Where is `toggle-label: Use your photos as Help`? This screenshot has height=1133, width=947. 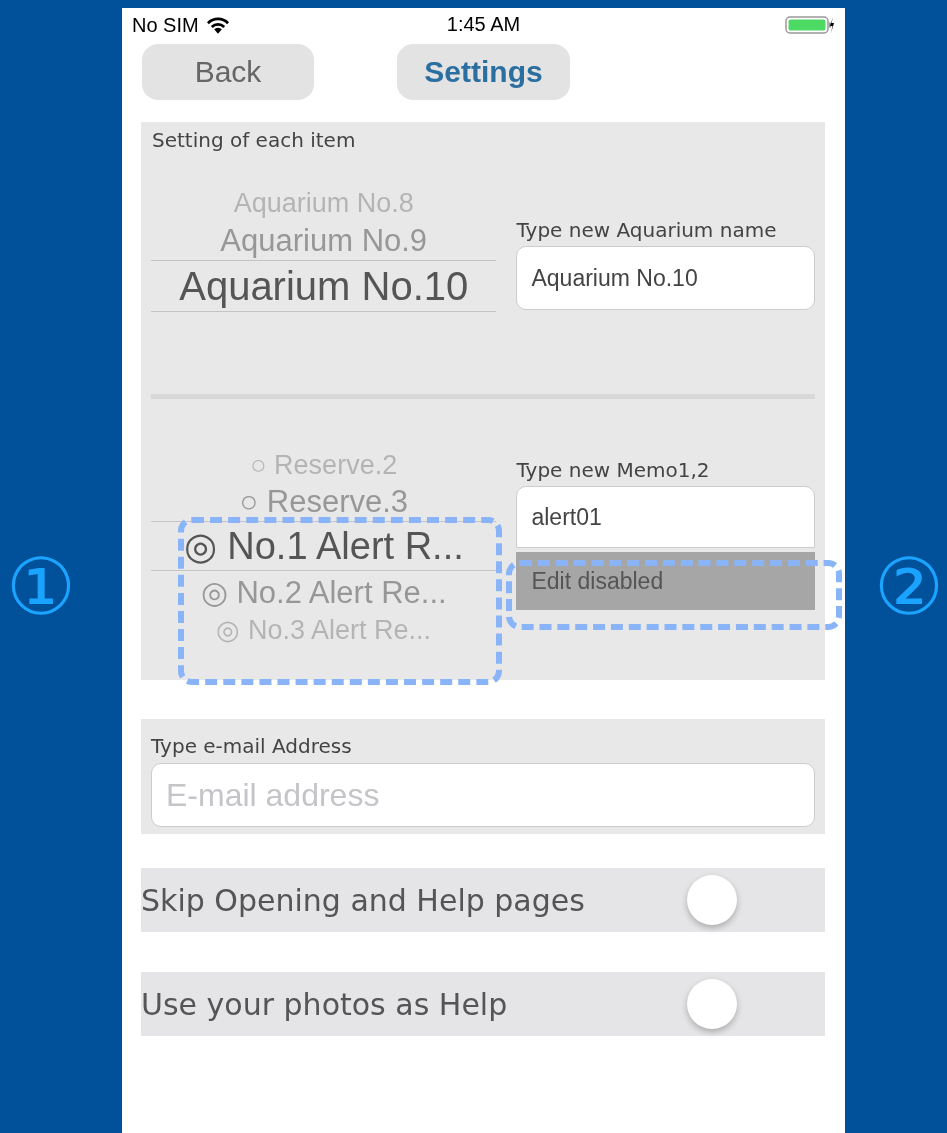
toggle-label: Use your photos as Help is located at coordinates (324, 1004).